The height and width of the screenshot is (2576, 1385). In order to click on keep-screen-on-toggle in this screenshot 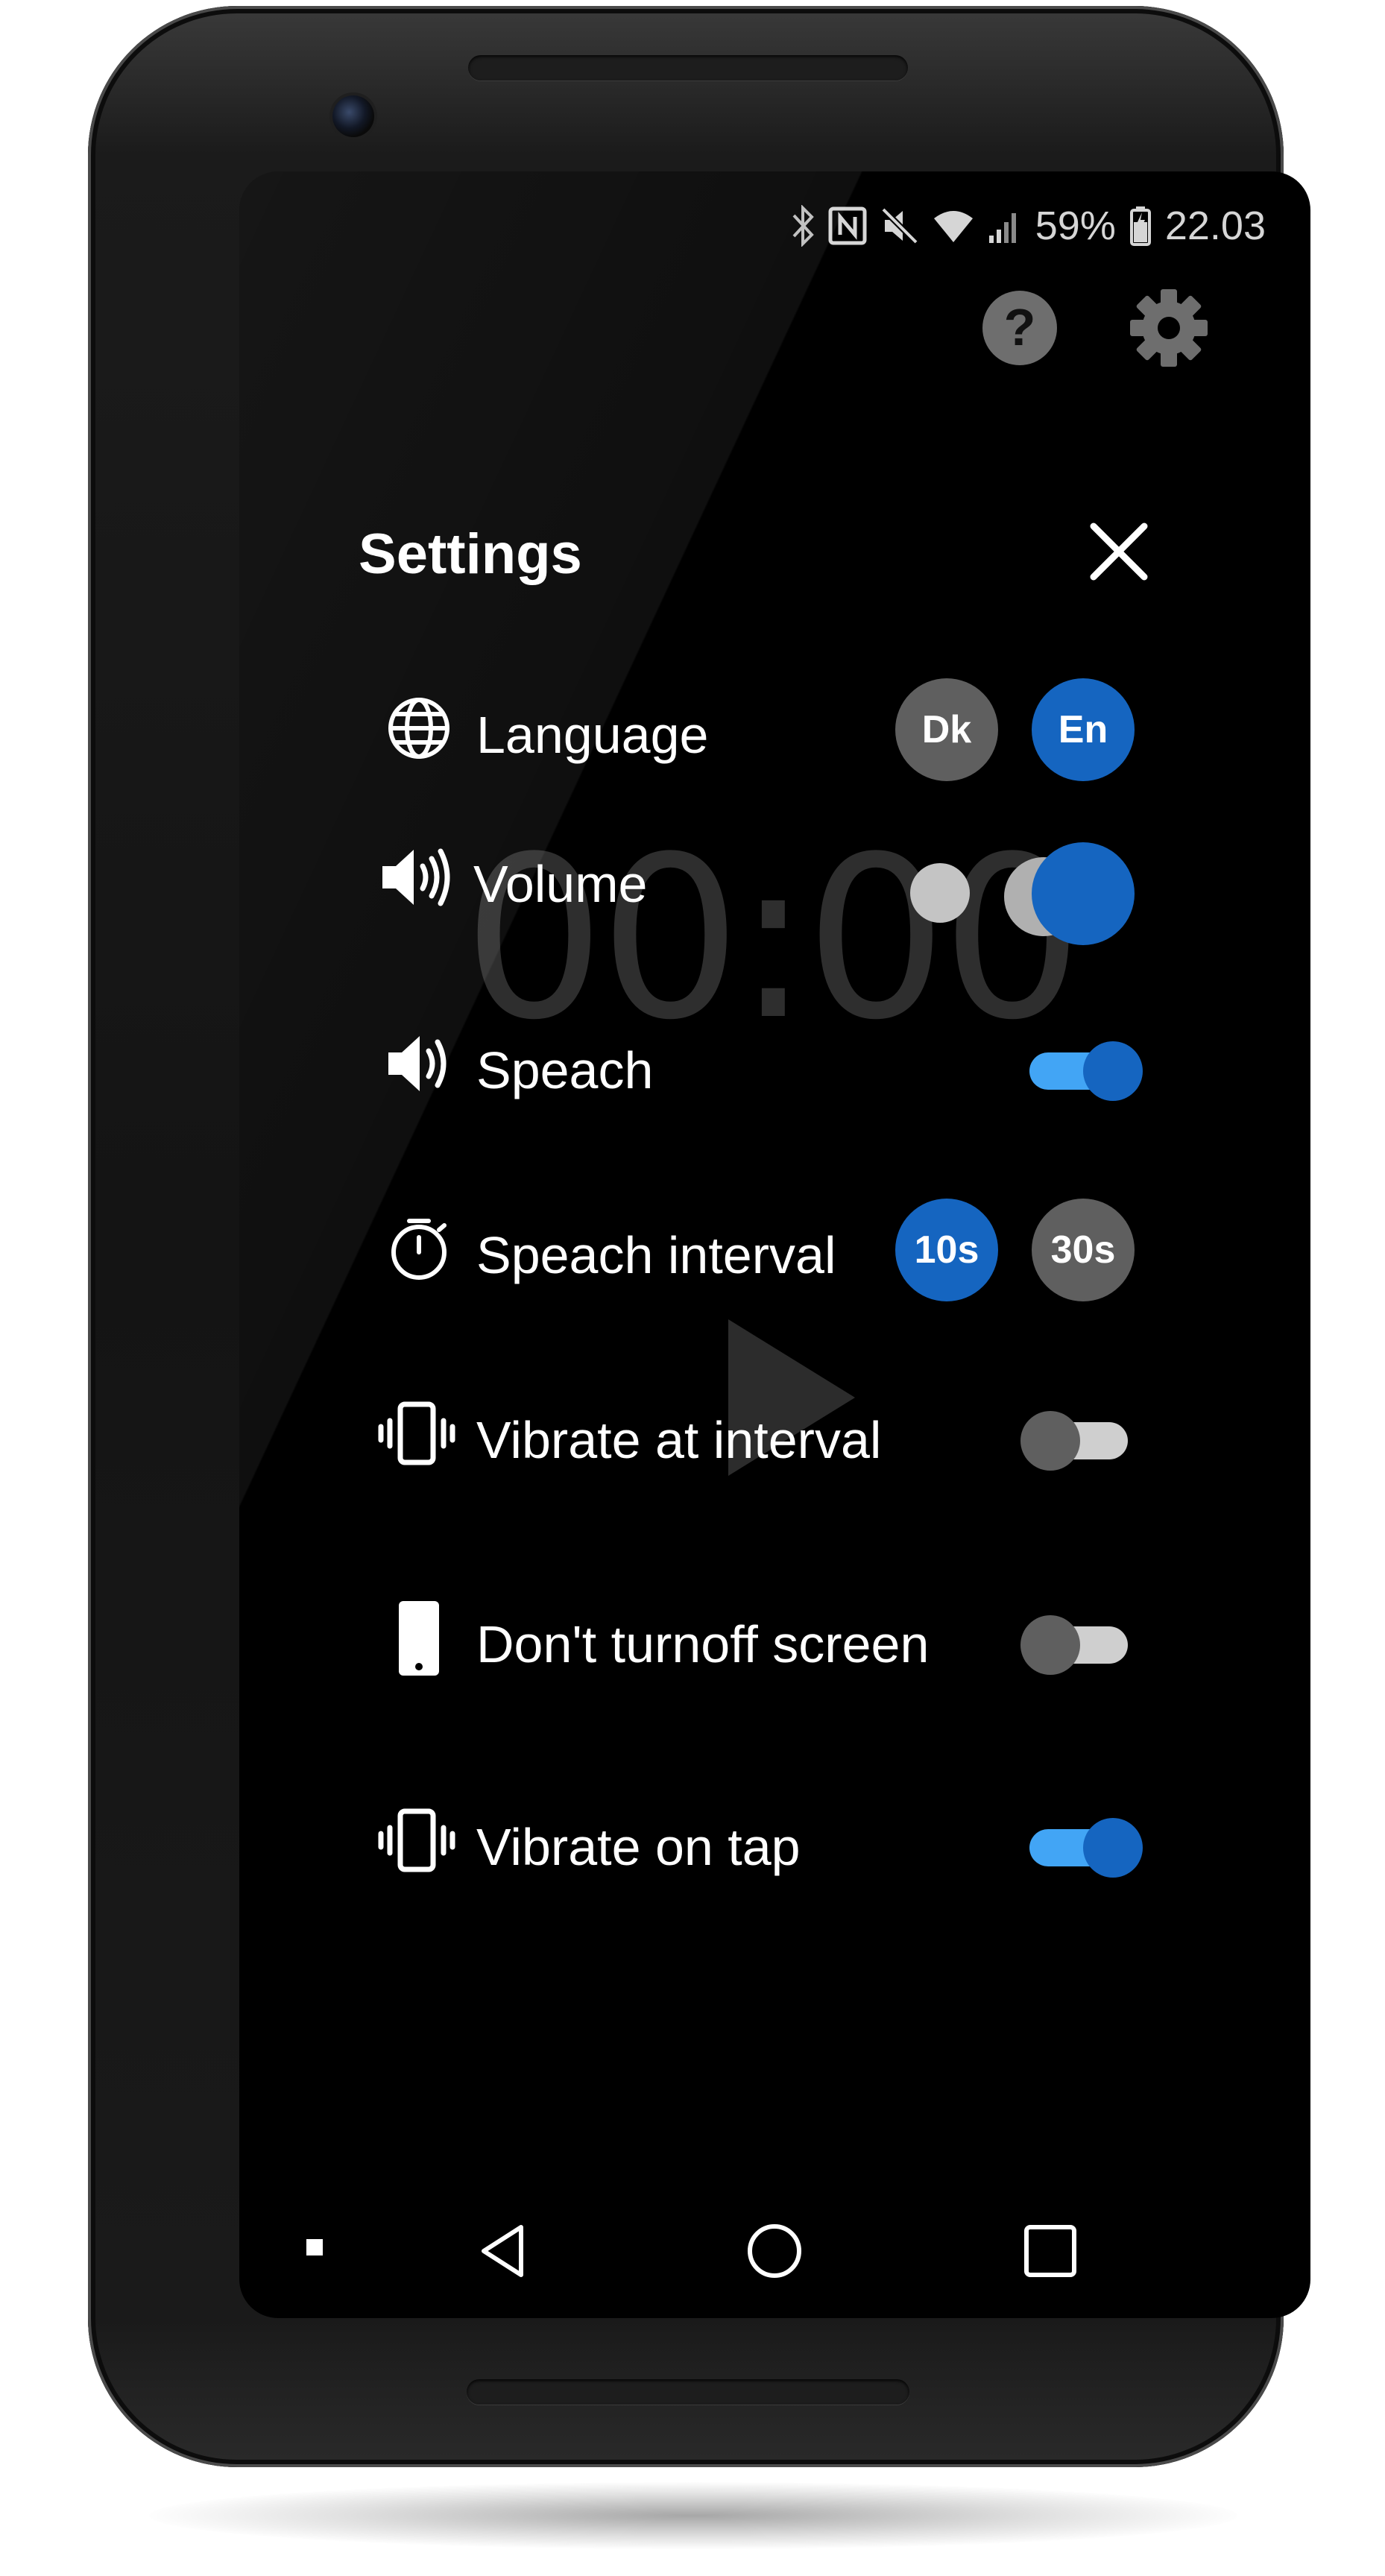, I will do `click(1080, 1641)`.